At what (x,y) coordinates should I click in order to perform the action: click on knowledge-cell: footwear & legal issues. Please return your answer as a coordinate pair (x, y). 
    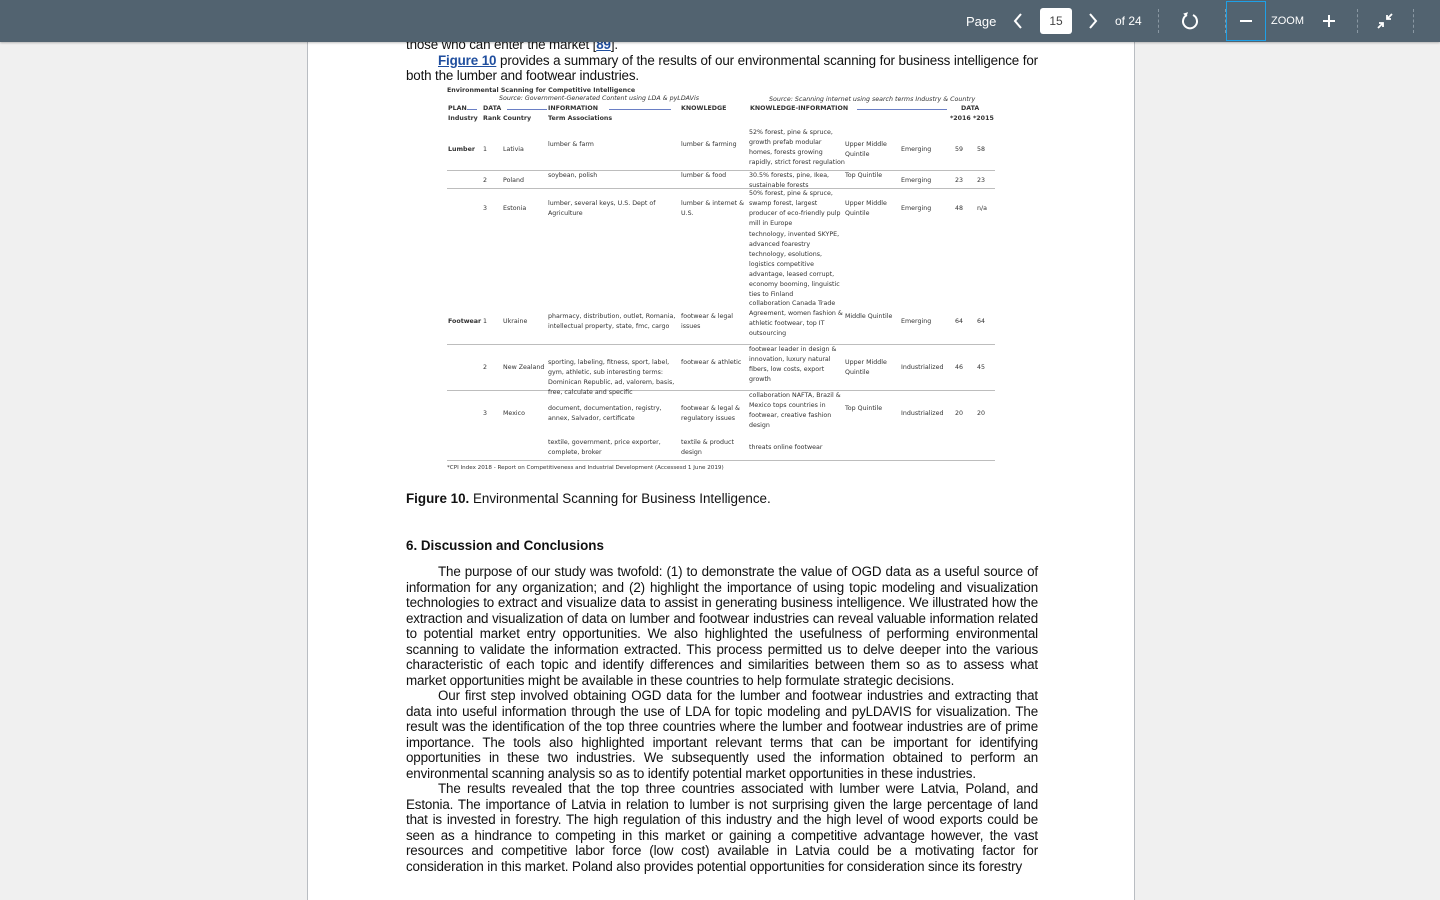
    Looking at the image, I should click on (707, 321).